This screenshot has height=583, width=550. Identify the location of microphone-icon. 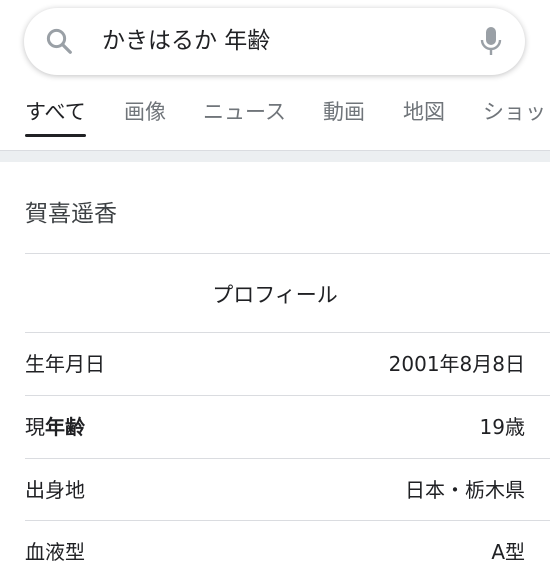
(491, 41).